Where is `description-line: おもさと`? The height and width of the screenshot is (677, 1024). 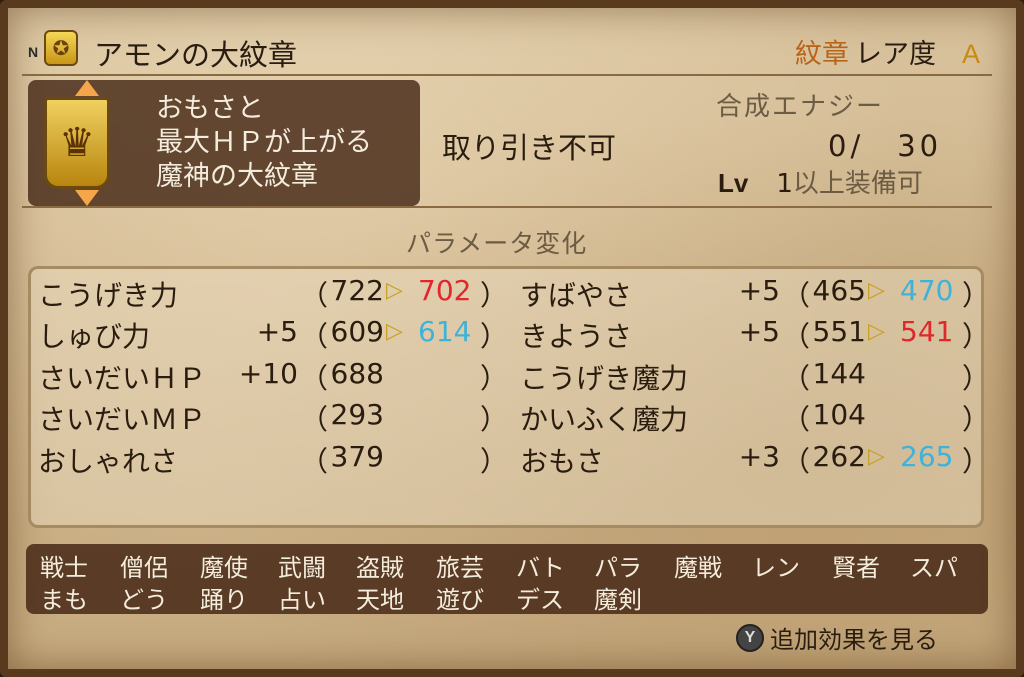
description-line: おもさと is located at coordinates (210, 108).